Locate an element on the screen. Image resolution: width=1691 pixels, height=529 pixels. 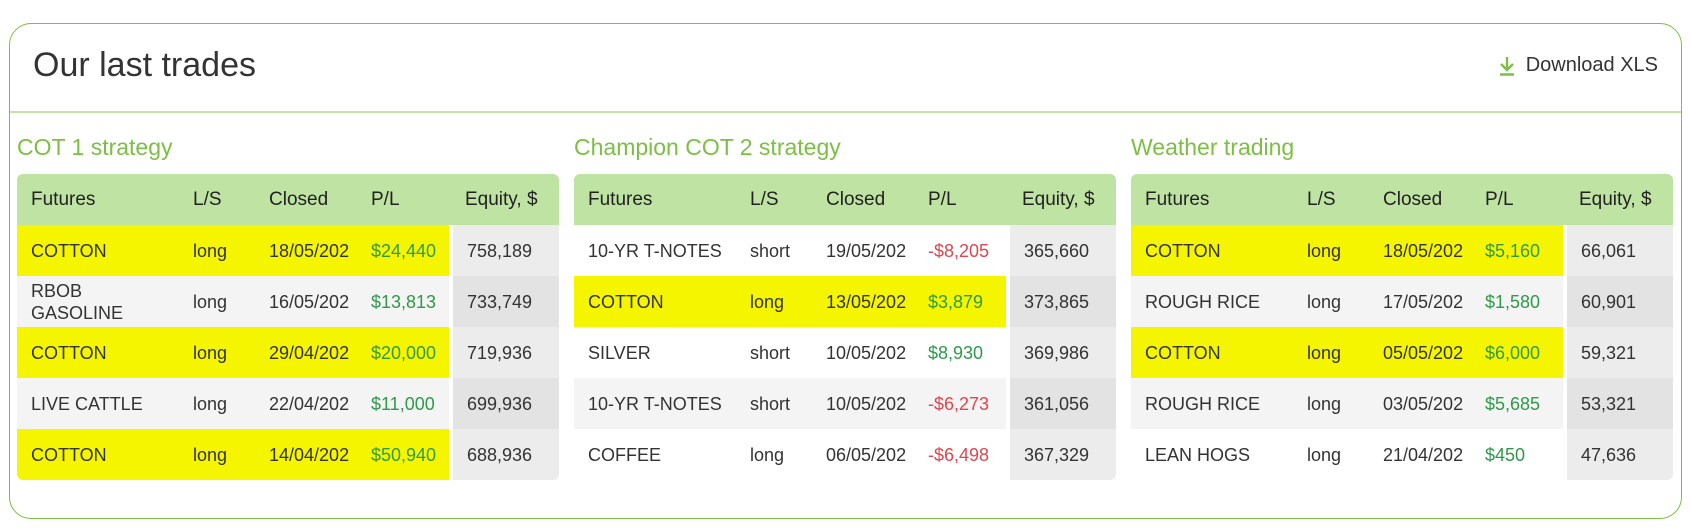
table-row: ROUGH RICE long 03/05/202 $5,685 53,321 is located at coordinates (1402, 403).